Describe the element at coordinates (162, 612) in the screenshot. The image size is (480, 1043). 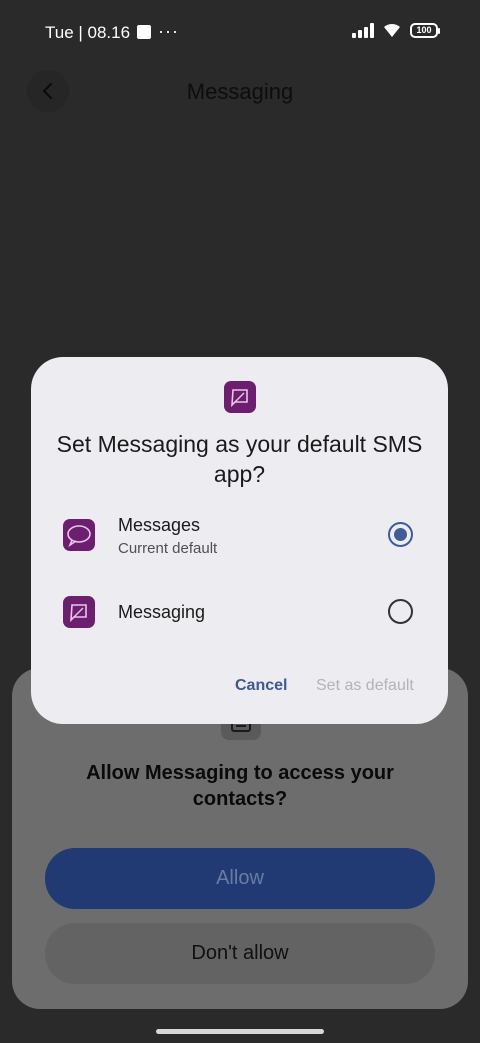
I see `option-name: Messaging` at that location.